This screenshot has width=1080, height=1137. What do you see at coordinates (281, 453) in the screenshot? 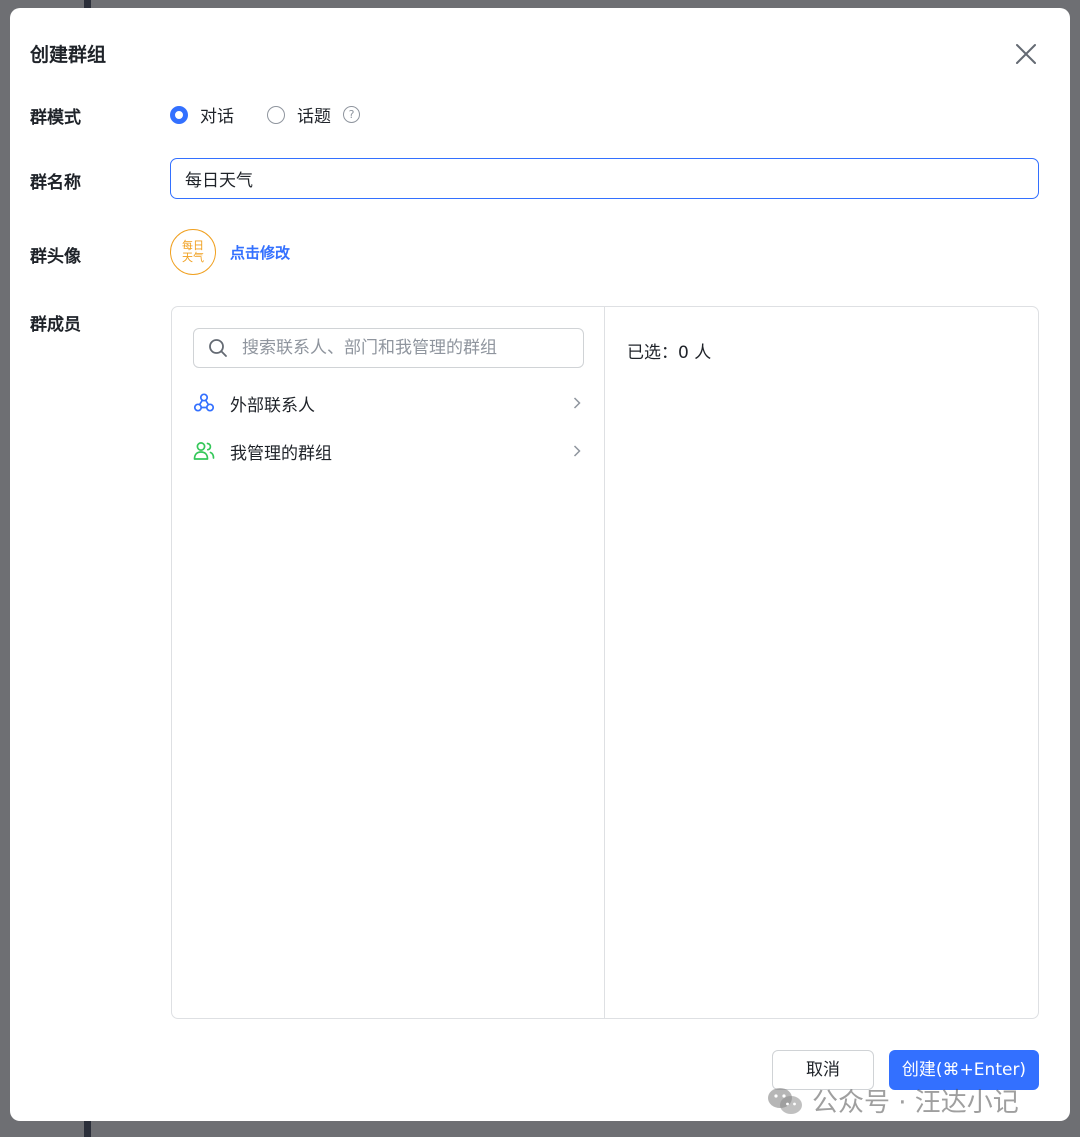
I see `list-item-label: 我管理的群组` at bounding box center [281, 453].